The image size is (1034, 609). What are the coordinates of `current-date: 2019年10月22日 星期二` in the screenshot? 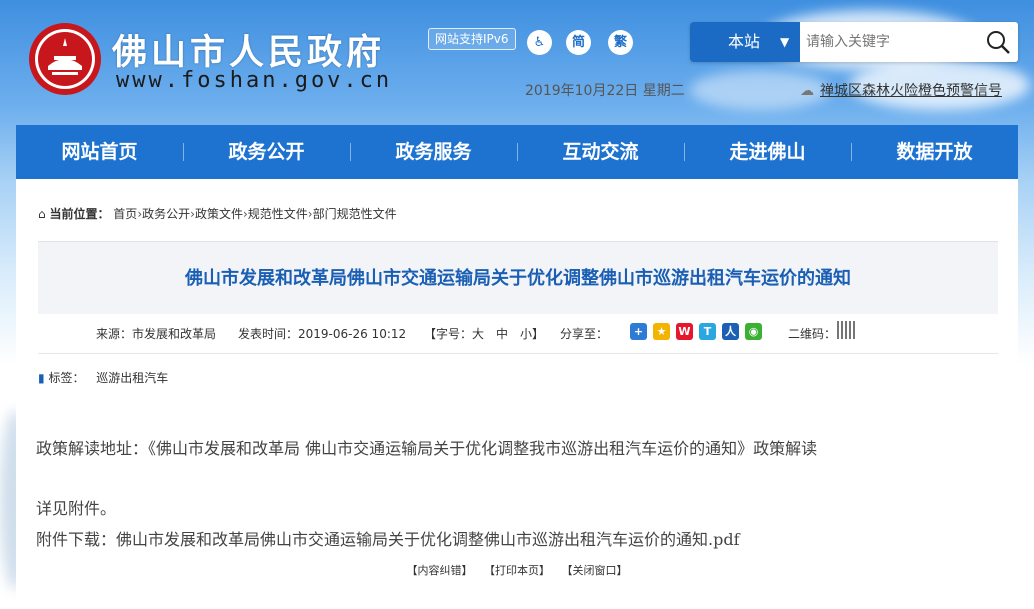 It's located at (605, 91).